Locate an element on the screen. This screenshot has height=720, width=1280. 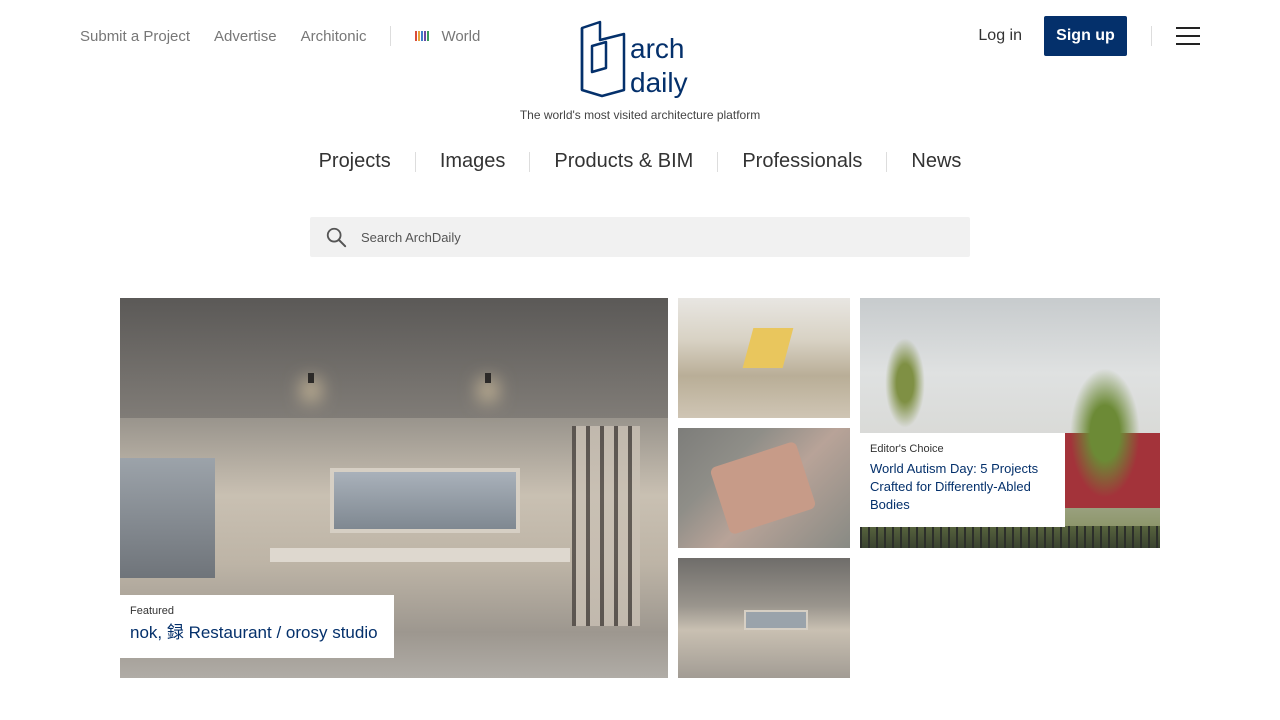
login-link: Log in is located at coordinates (1000, 36).